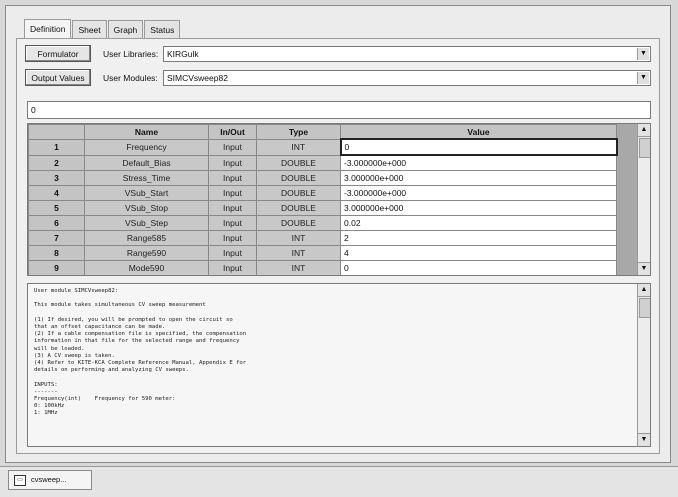 The image size is (678, 497). Describe the element at coordinates (46, 391) in the screenshot. I see `description-line: -------` at that location.